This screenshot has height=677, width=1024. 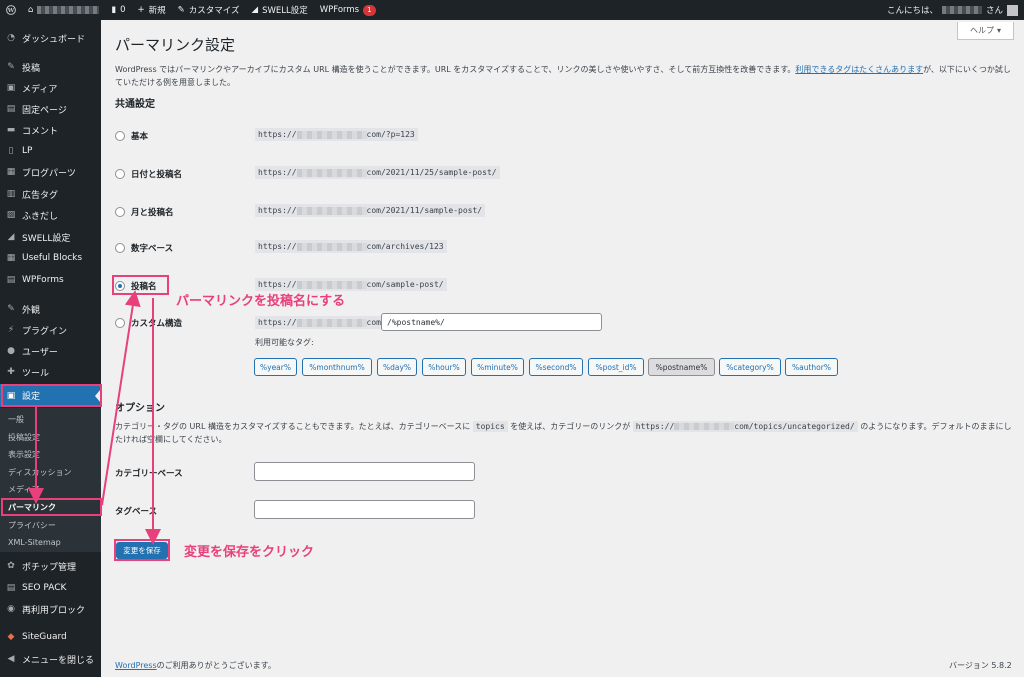 I want to click on footer-version: バージョン 5.8.2, so click(x=980, y=665).